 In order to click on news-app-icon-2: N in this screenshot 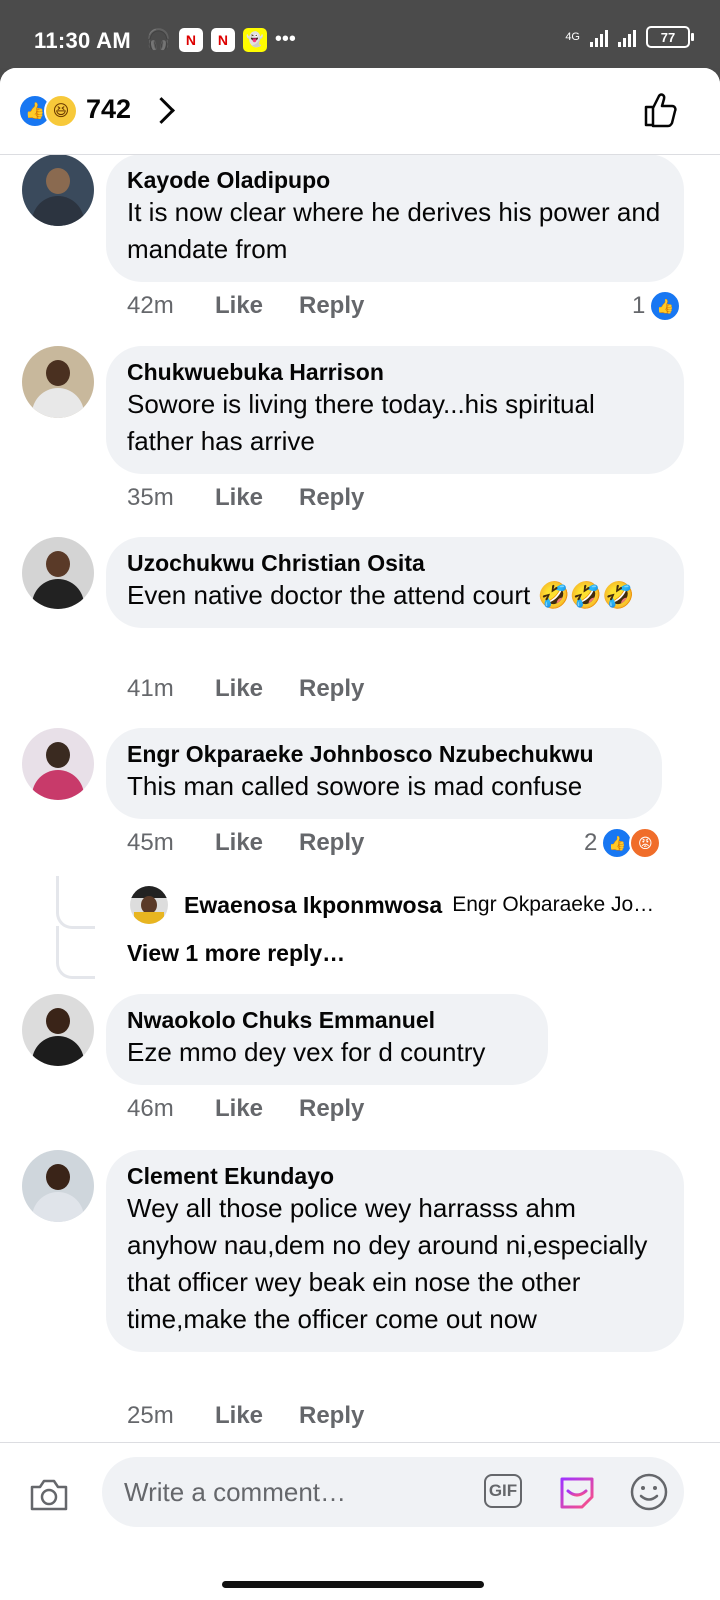, I will do `click(222, 39)`.